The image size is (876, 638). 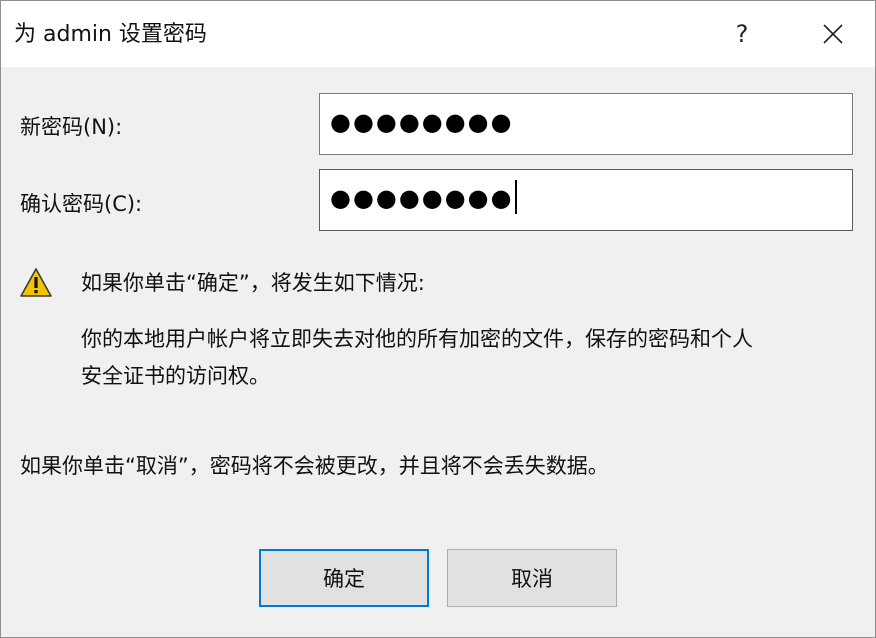 I want to click on title-bar: 为 admin 设置密码 ?, so click(x=438, y=34).